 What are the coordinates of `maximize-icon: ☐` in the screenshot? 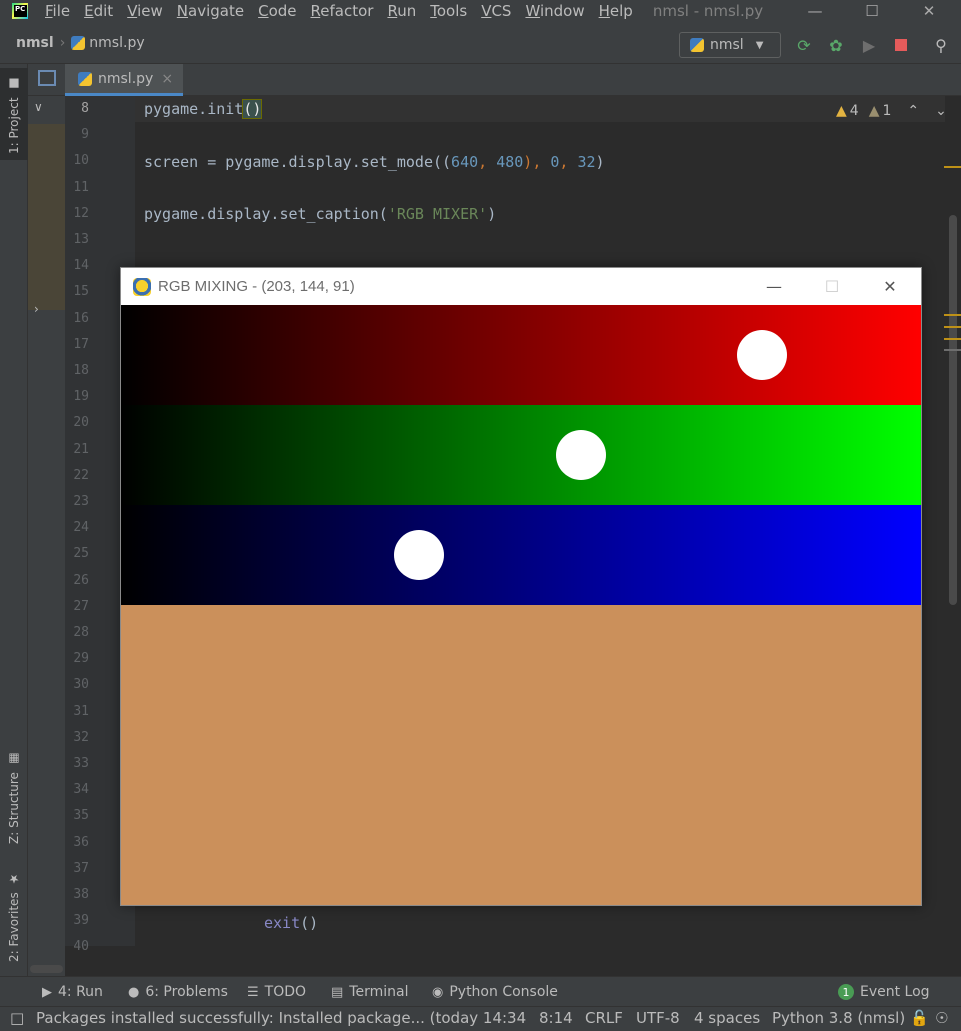 It's located at (832, 286).